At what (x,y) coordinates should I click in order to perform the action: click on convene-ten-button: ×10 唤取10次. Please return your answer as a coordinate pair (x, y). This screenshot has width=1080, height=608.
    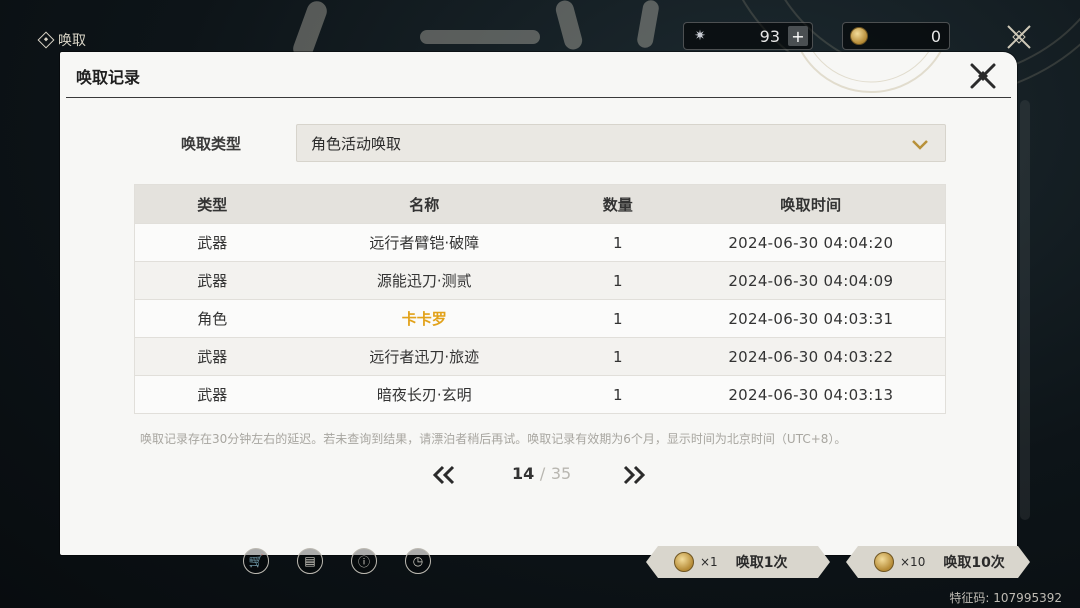
    Looking at the image, I should click on (938, 562).